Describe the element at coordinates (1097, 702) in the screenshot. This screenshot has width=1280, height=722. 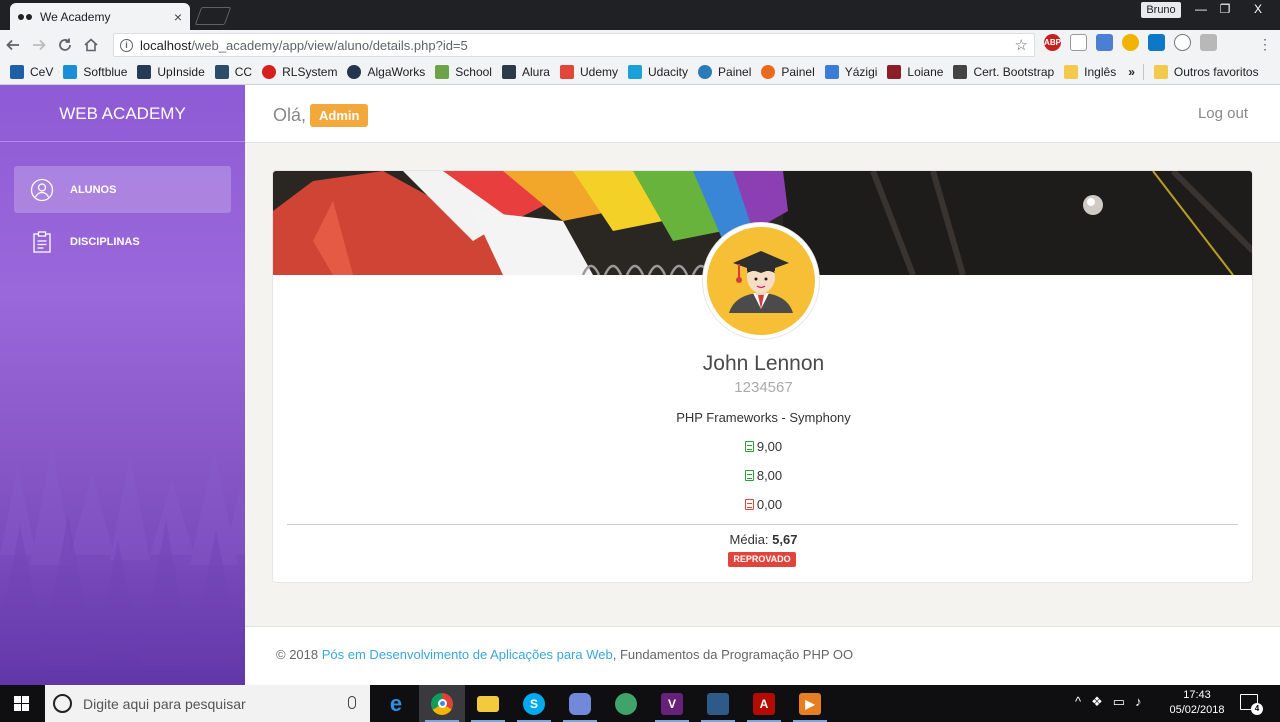
I see `dropbox-icon: ❖` at that location.